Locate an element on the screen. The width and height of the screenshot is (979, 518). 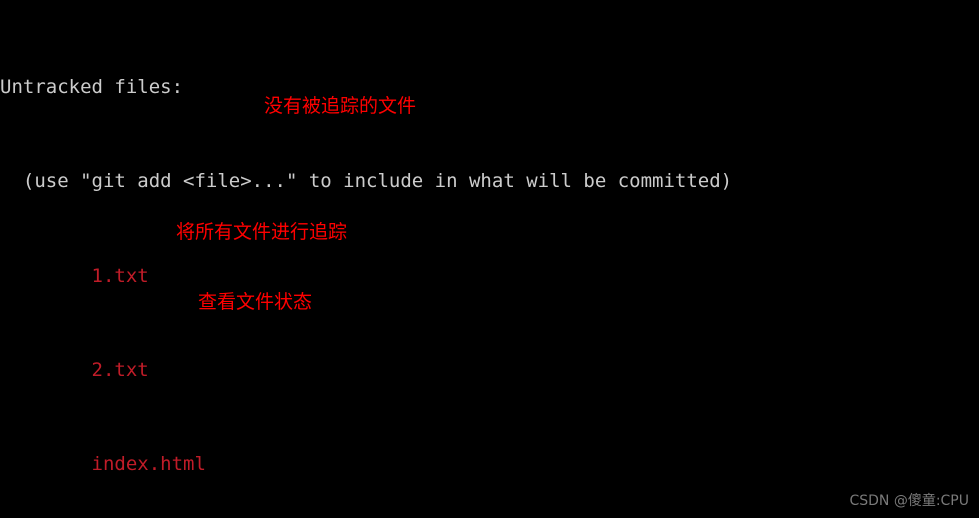
text-untracked-files-header: Untracked files: is located at coordinates (92, 86).